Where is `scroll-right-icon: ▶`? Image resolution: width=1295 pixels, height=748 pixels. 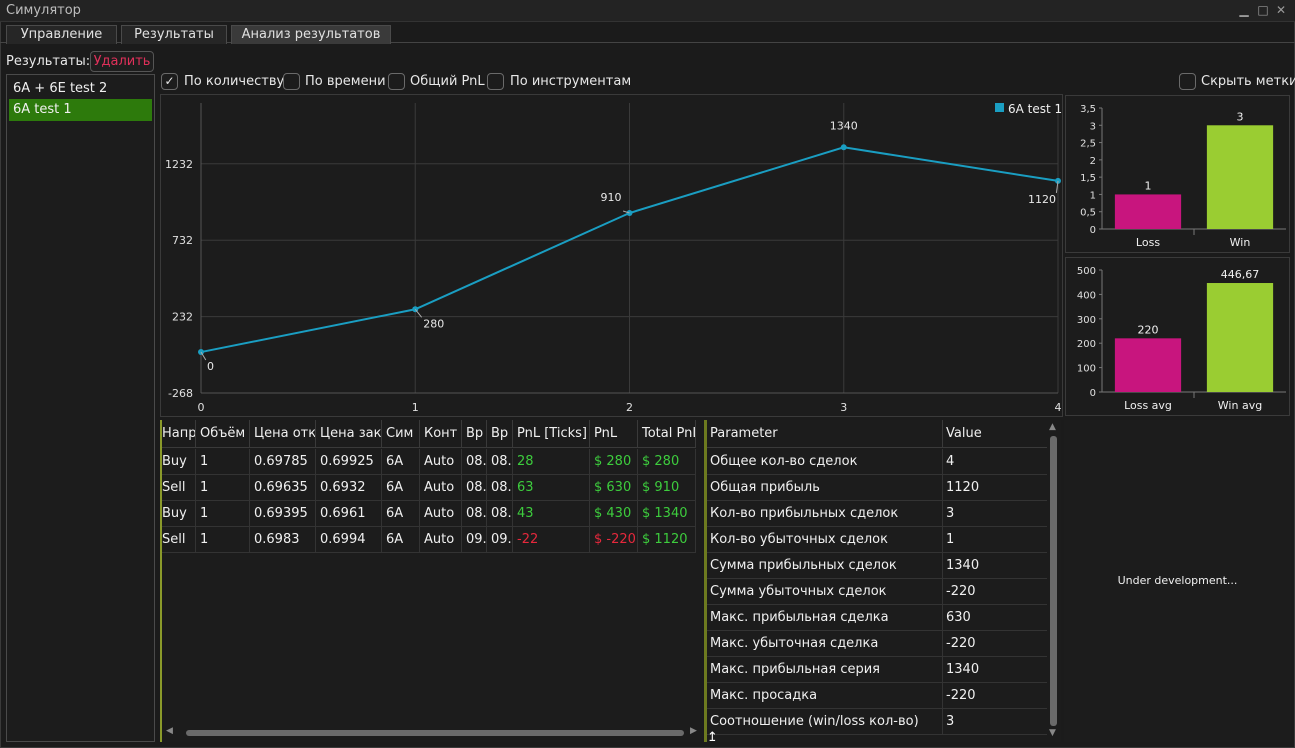 scroll-right-icon: ▶ is located at coordinates (693, 731).